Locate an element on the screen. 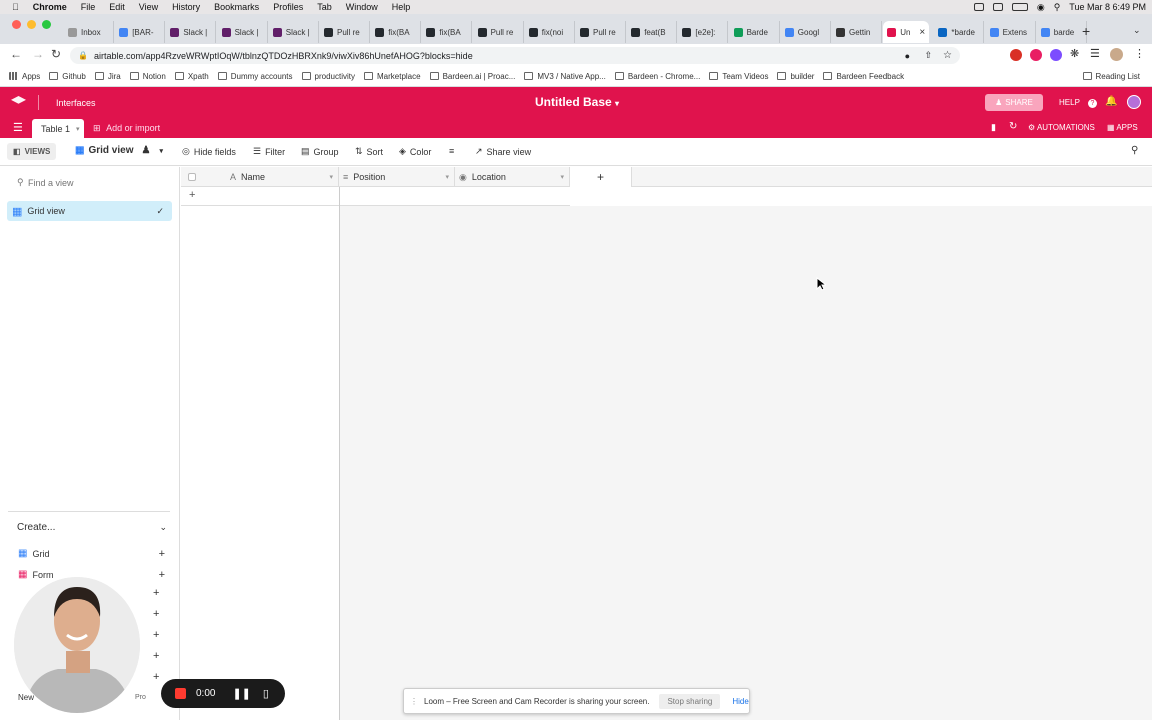  back-icon: ← is located at coordinates (16, 54).